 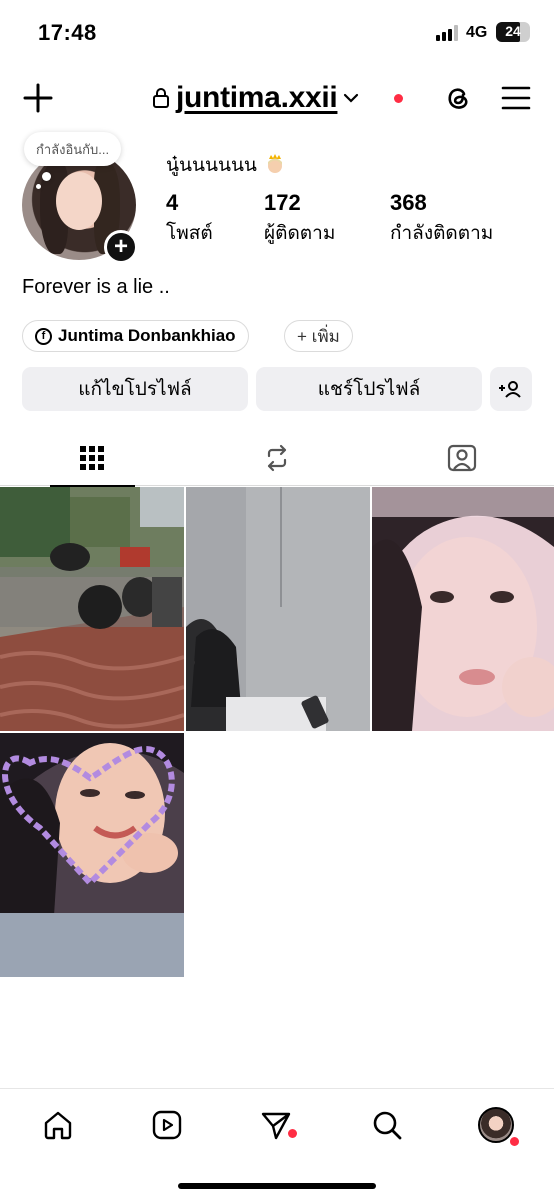 I want to click on tagged-icon, so click(x=462, y=458).